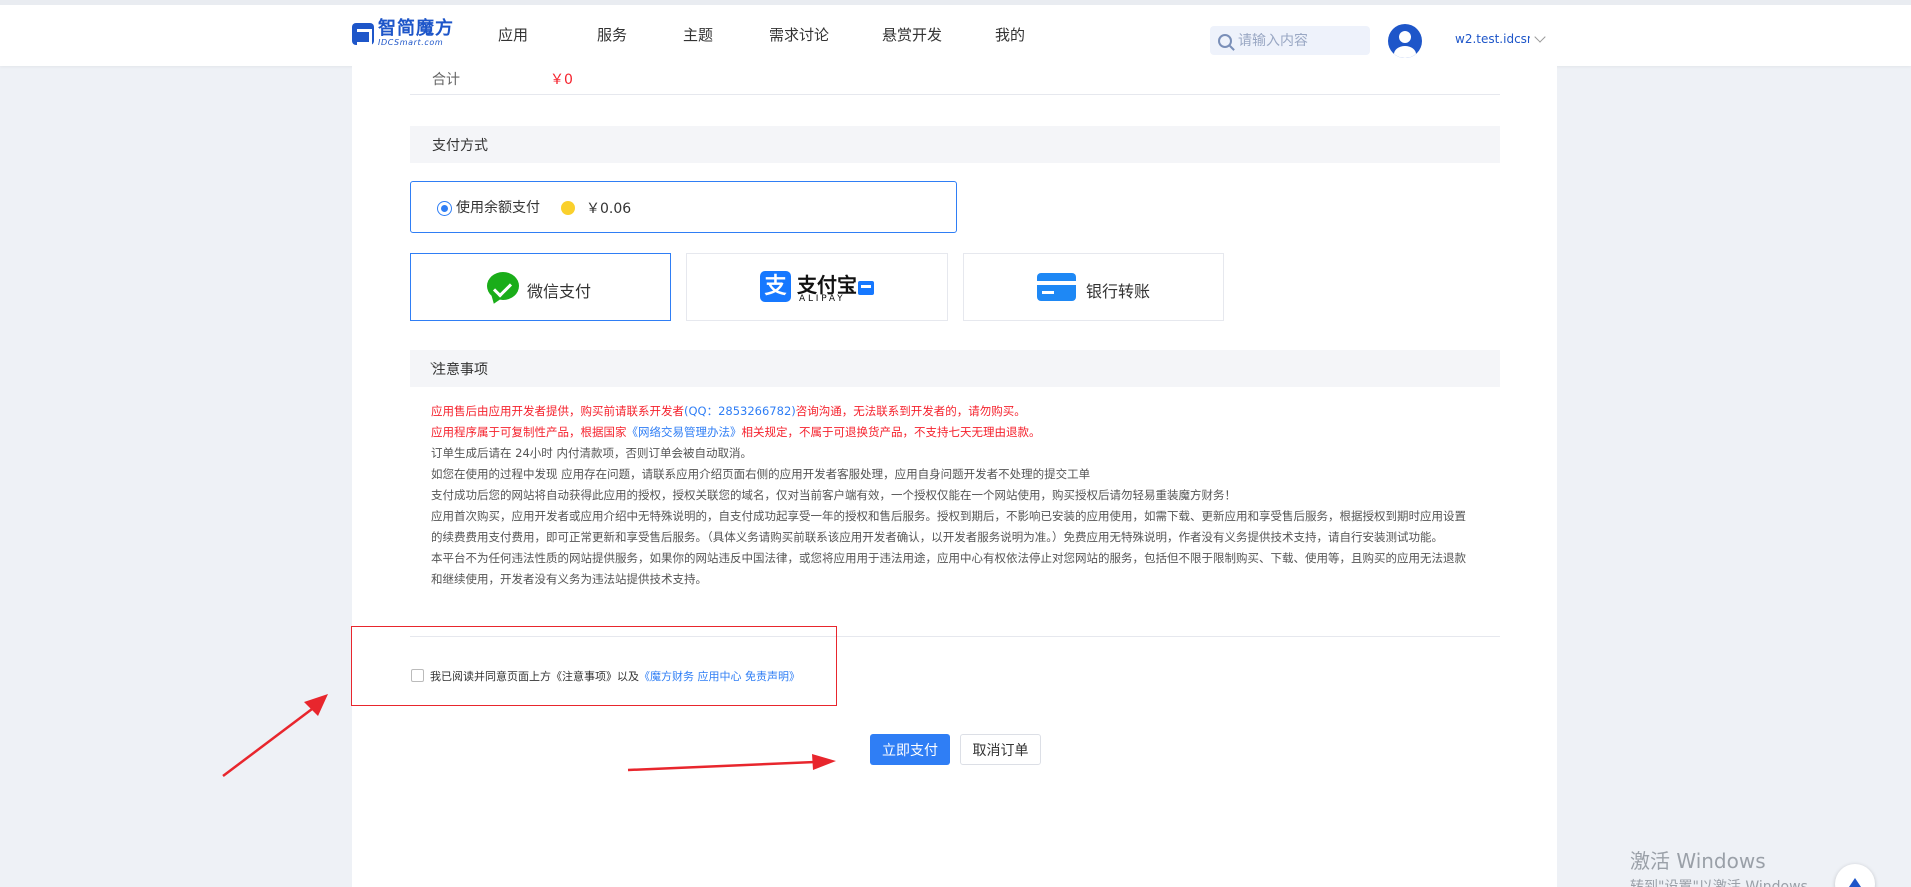 This screenshot has height=887, width=1911. I want to click on notice-section-header: 注意事项, so click(955, 368).